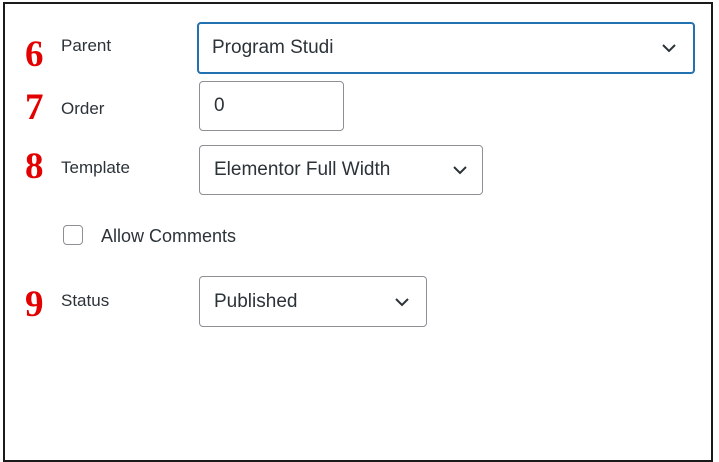 The height and width of the screenshot is (462, 719). I want to click on status-select: Published, so click(313, 301).